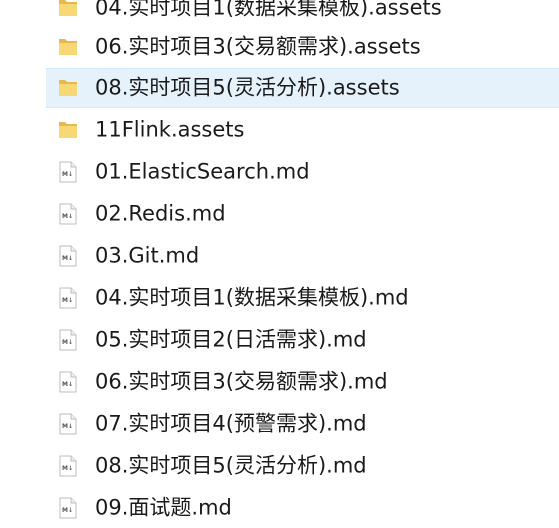 The image size is (559, 528). I want to click on file-name: 04.实时项目1(数据采集模板).assets, so click(268, 10).